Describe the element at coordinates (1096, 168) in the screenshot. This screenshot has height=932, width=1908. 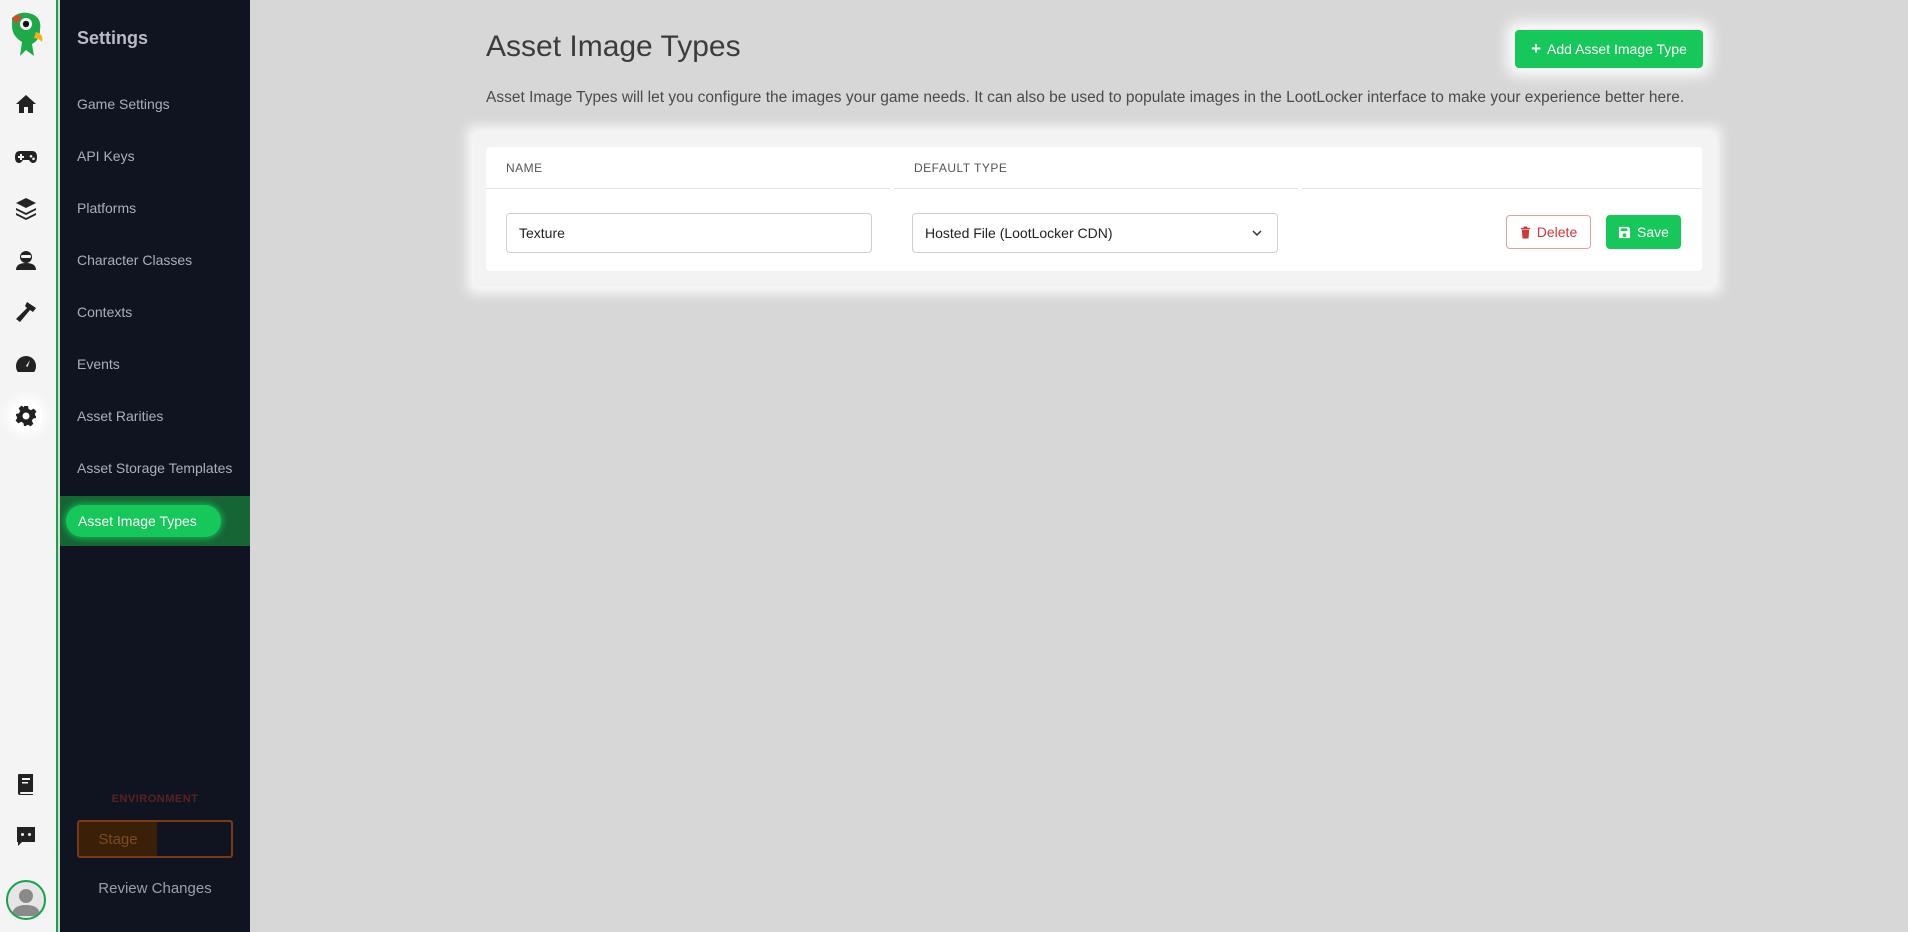
I see `column-header-default-type: DEFAULT TYPE` at that location.